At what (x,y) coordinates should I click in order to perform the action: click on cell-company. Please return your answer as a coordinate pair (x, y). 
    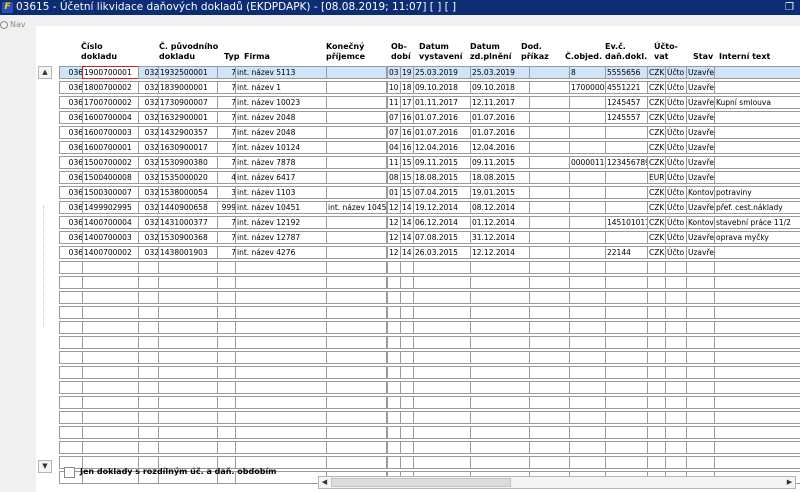
    Looking at the image, I should click on (281, 417).